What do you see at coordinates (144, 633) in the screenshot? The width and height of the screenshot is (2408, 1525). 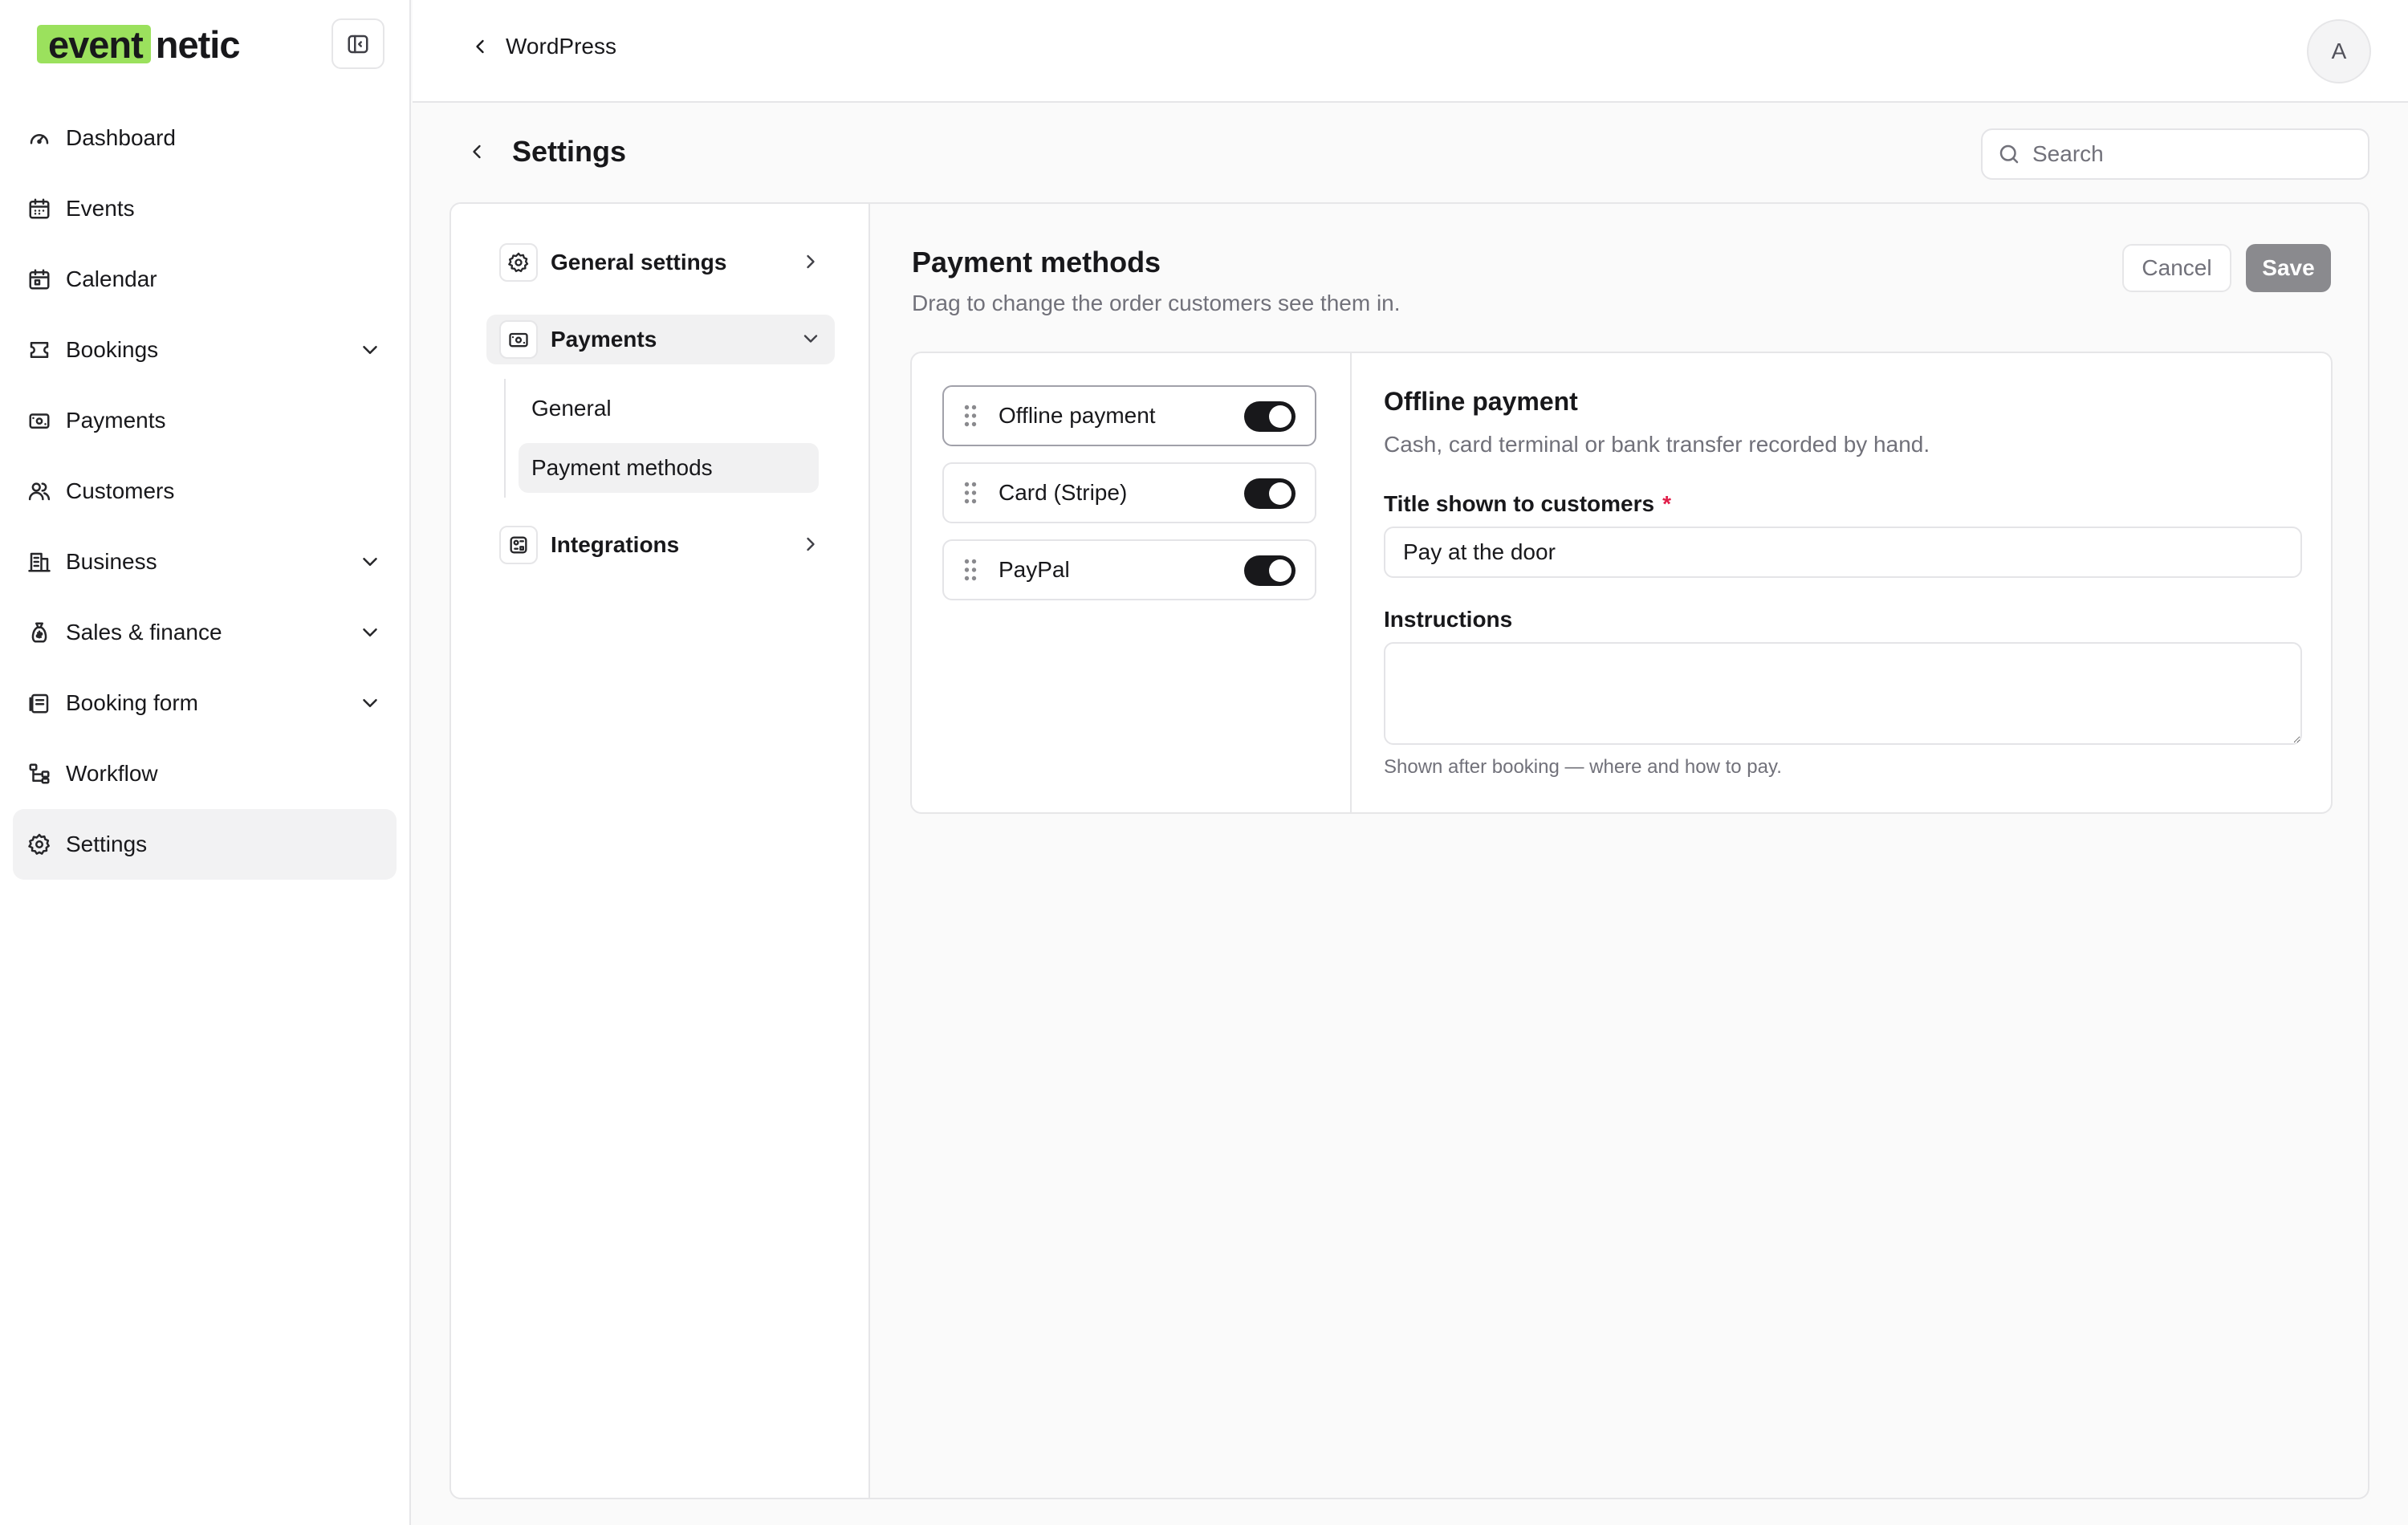 I see `sidebar-item-label: Sales & finance` at bounding box center [144, 633].